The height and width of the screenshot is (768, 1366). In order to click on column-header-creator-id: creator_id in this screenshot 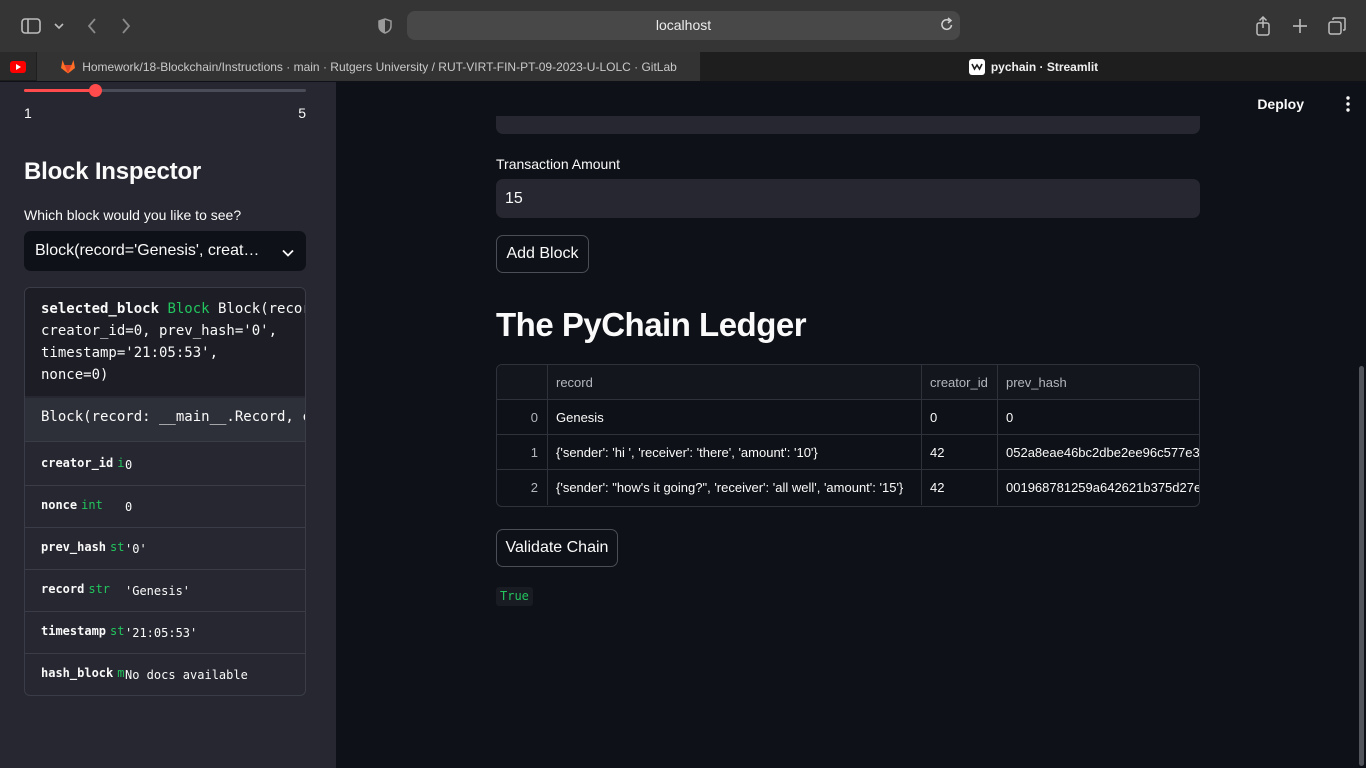, I will do `click(960, 382)`.